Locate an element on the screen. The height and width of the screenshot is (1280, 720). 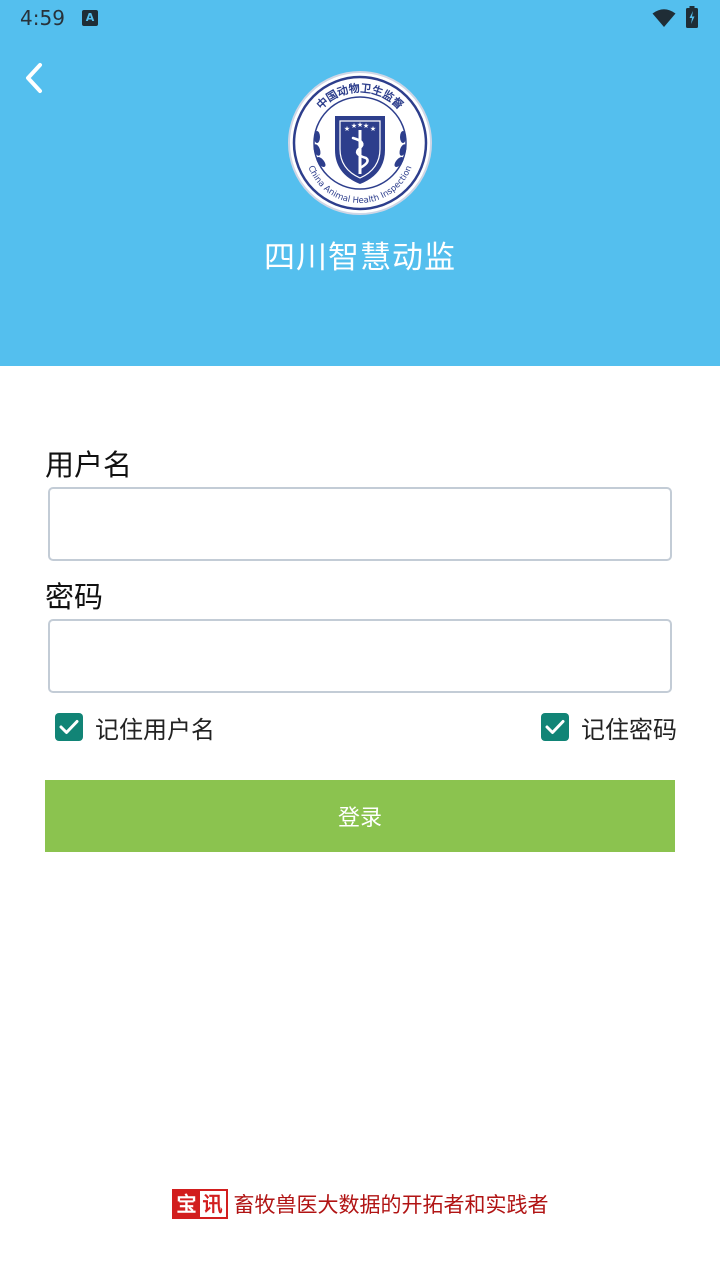
a-notification-icon: A is located at coordinates (90, 18).